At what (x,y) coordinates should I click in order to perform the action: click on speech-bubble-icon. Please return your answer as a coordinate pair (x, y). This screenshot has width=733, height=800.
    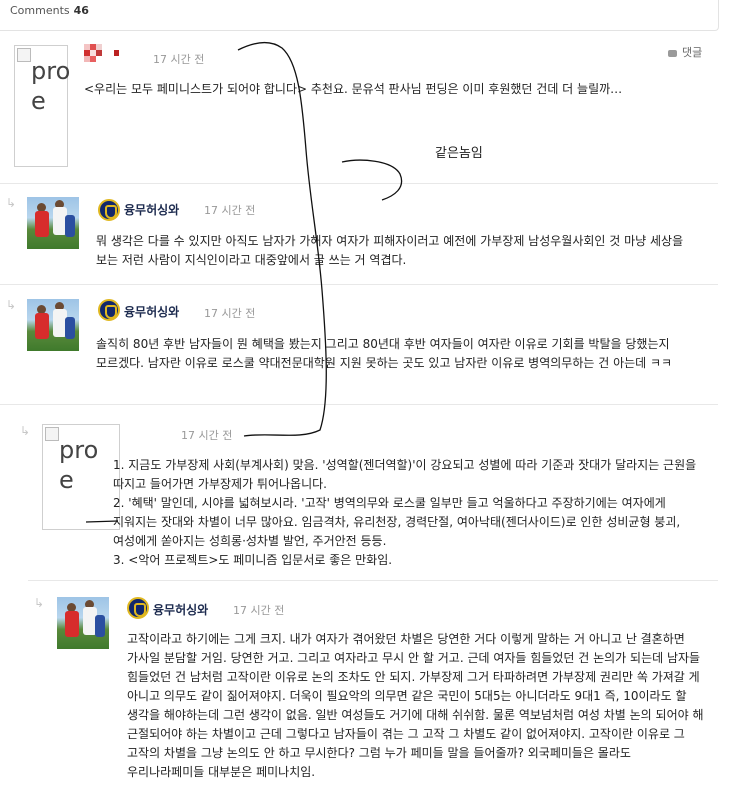
    Looking at the image, I should click on (672, 53).